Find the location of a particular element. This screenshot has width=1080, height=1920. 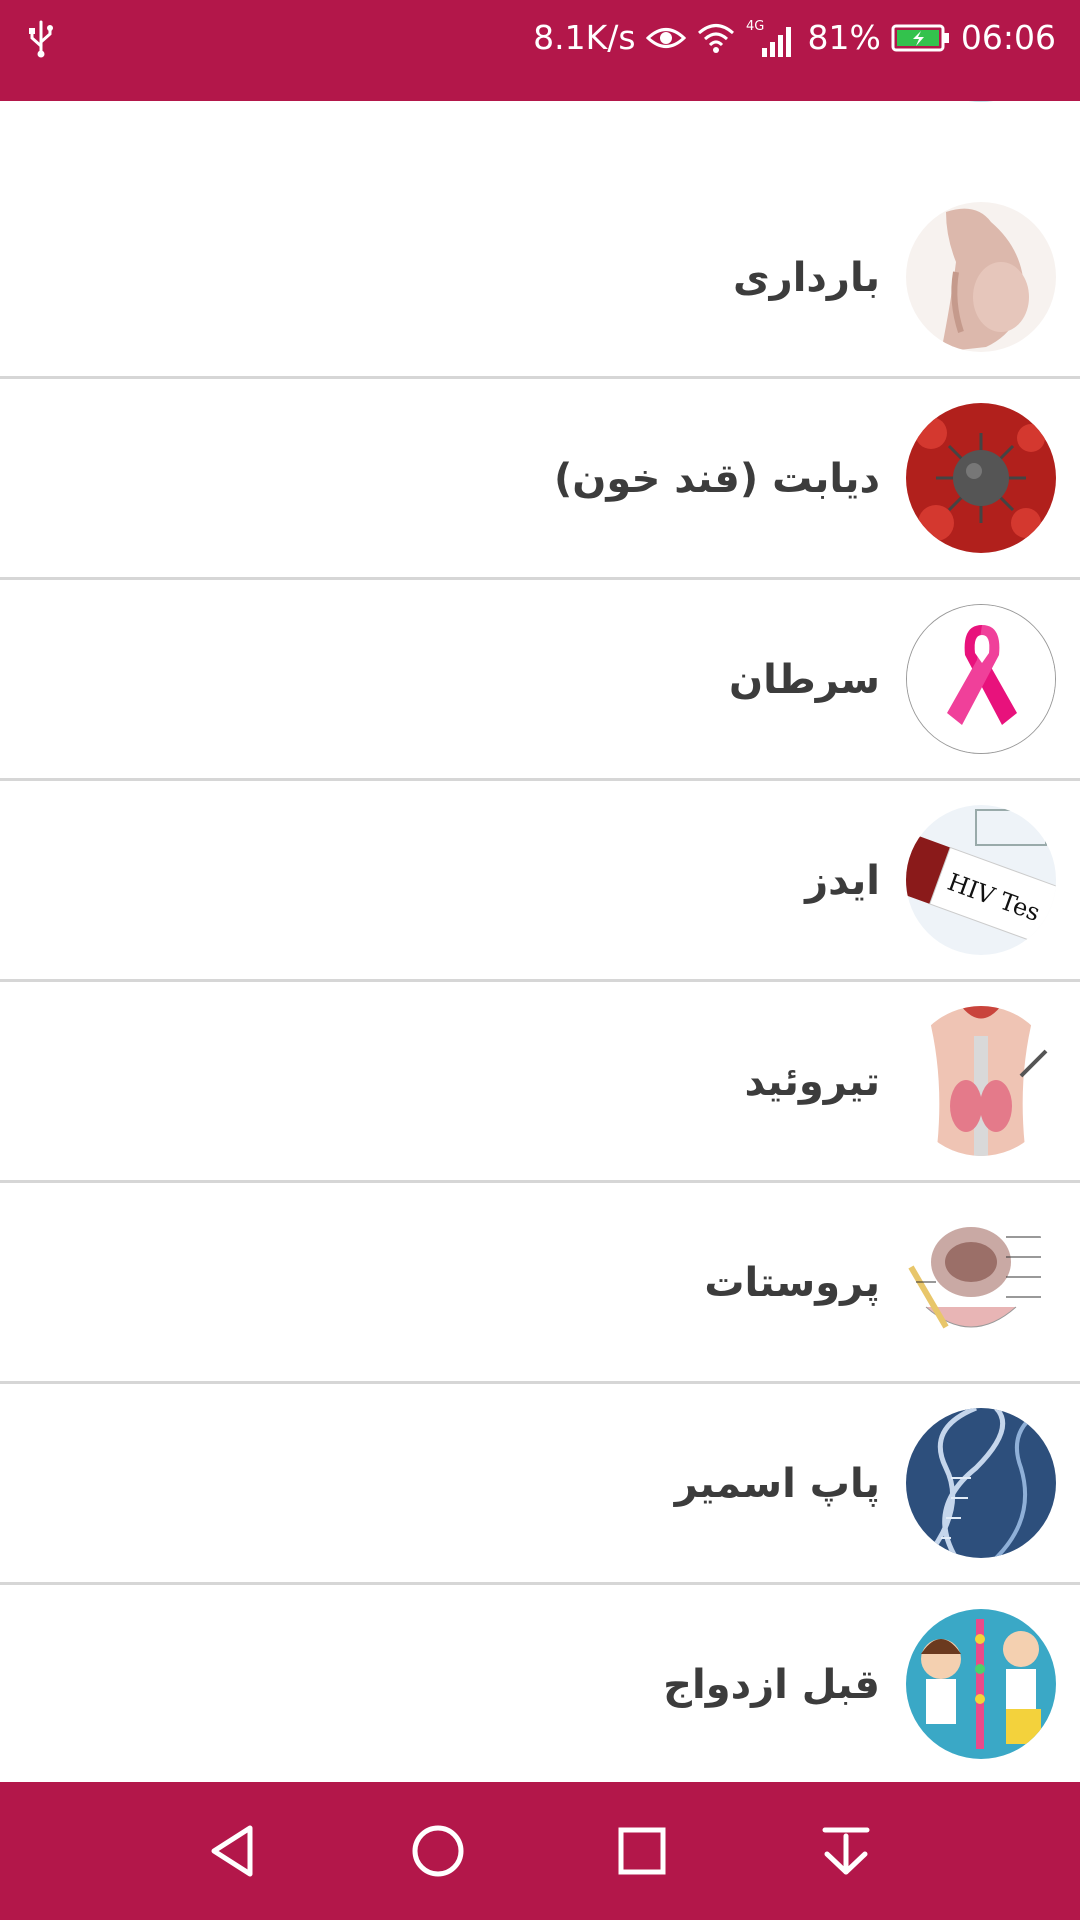

list-item-label: سرطان is located at coordinates (804, 679).